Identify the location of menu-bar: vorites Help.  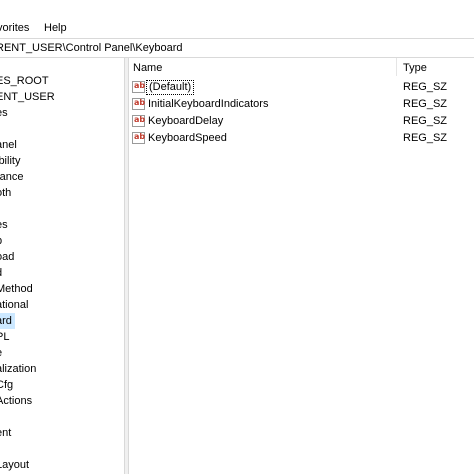
(237, 18).